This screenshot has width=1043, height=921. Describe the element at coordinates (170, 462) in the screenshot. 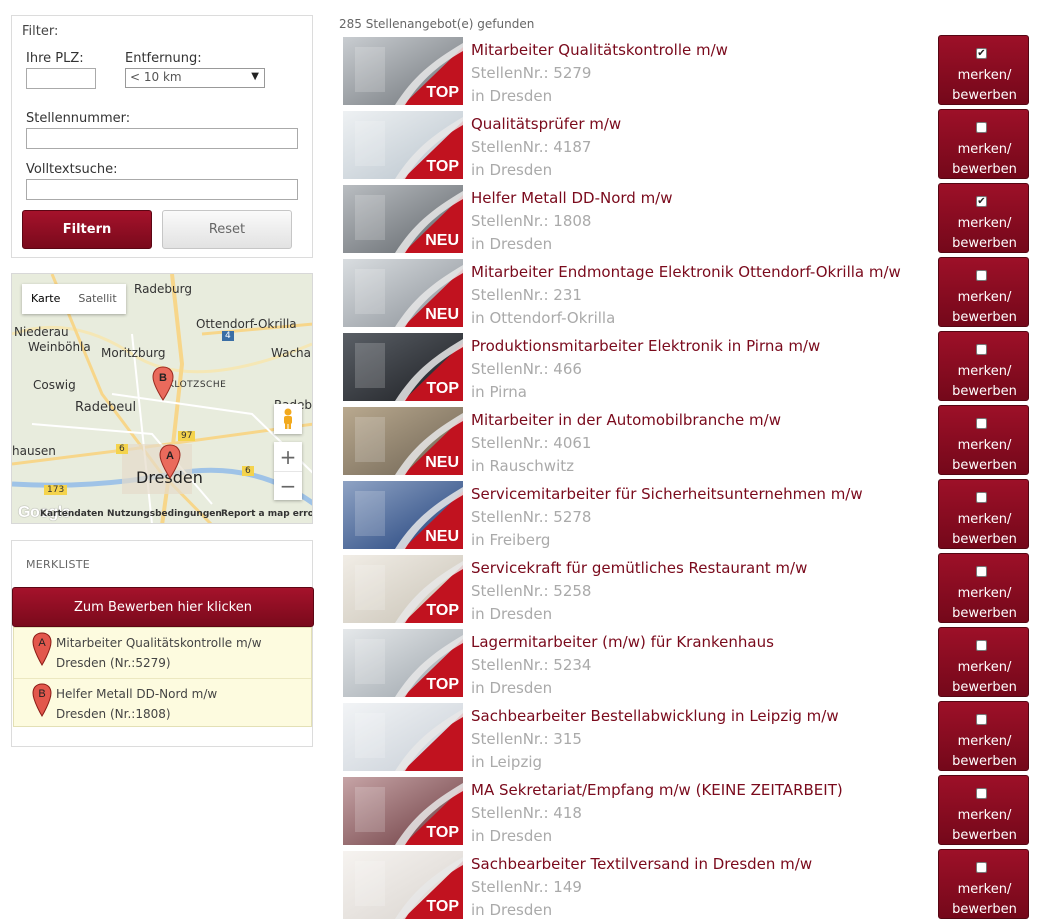

I see `map-pin-a-icon: A` at that location.